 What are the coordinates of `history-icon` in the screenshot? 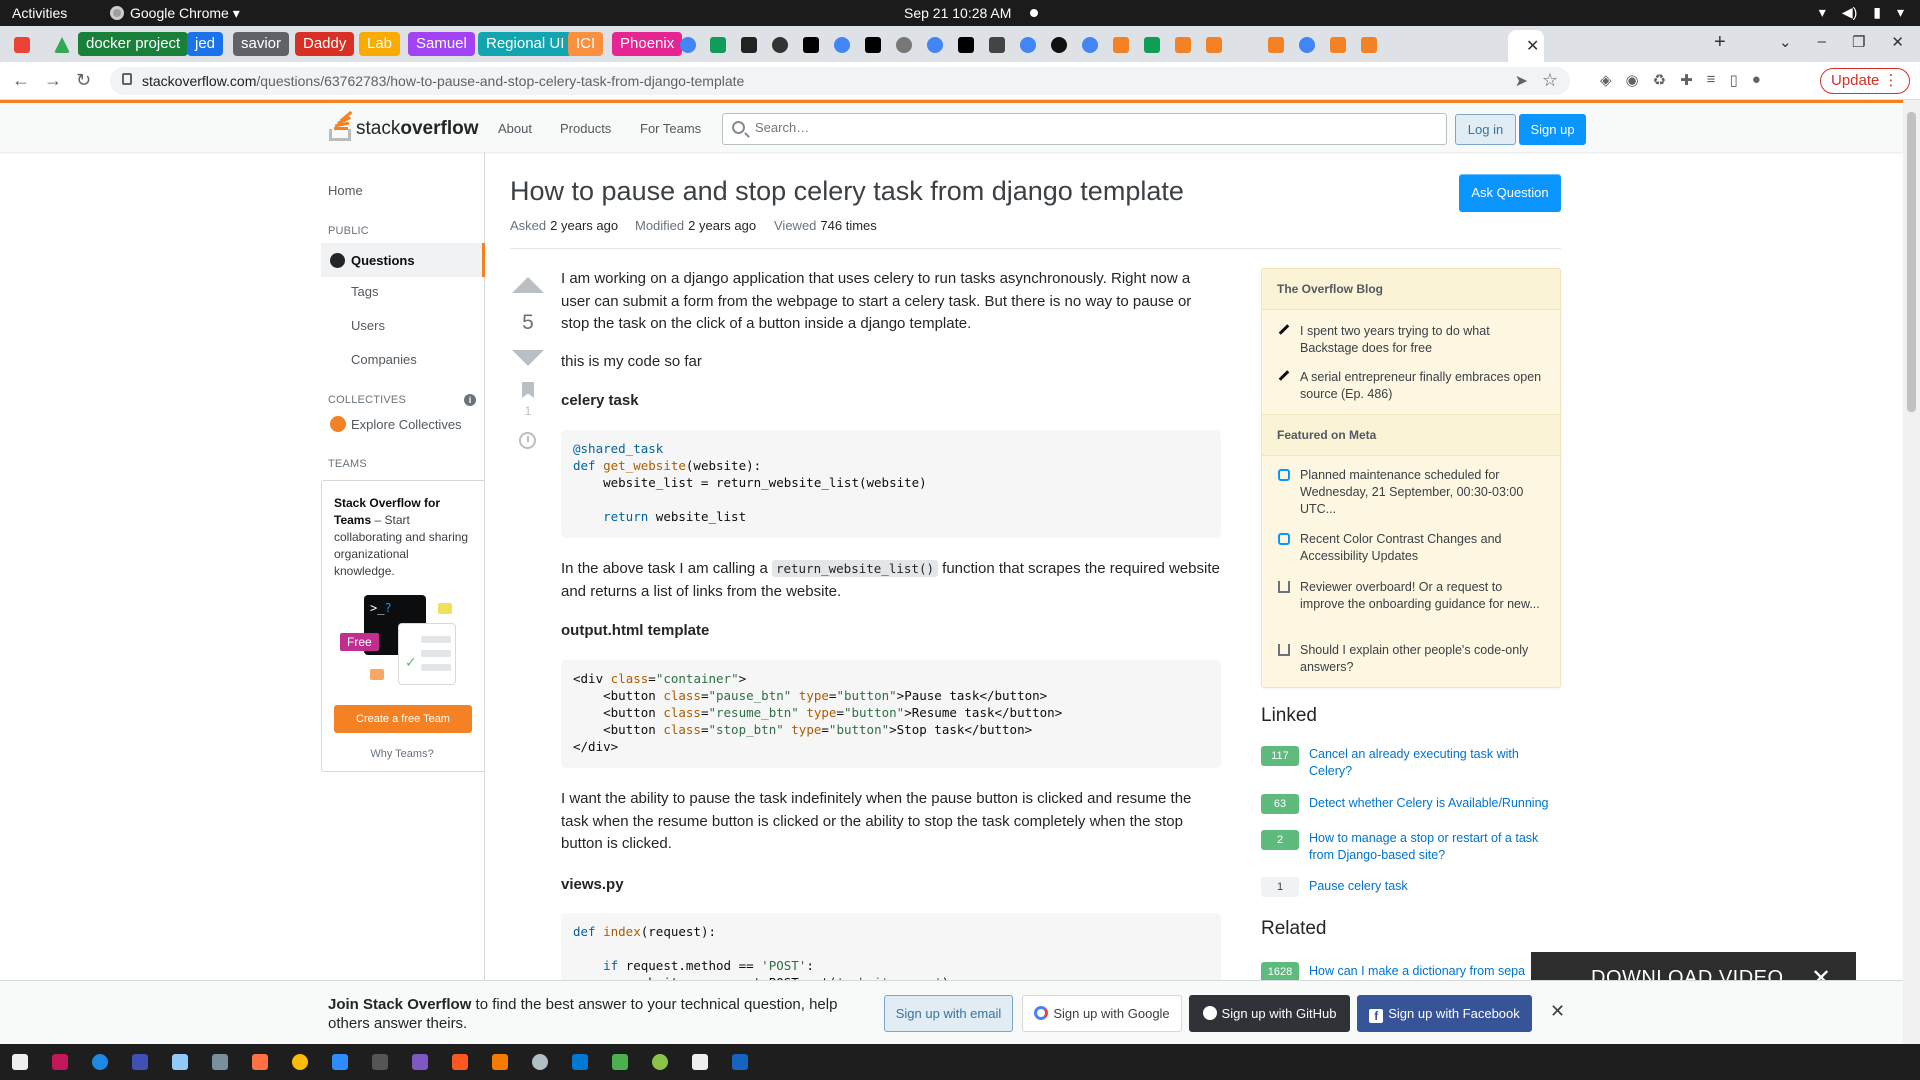 It's located at (527, 440).